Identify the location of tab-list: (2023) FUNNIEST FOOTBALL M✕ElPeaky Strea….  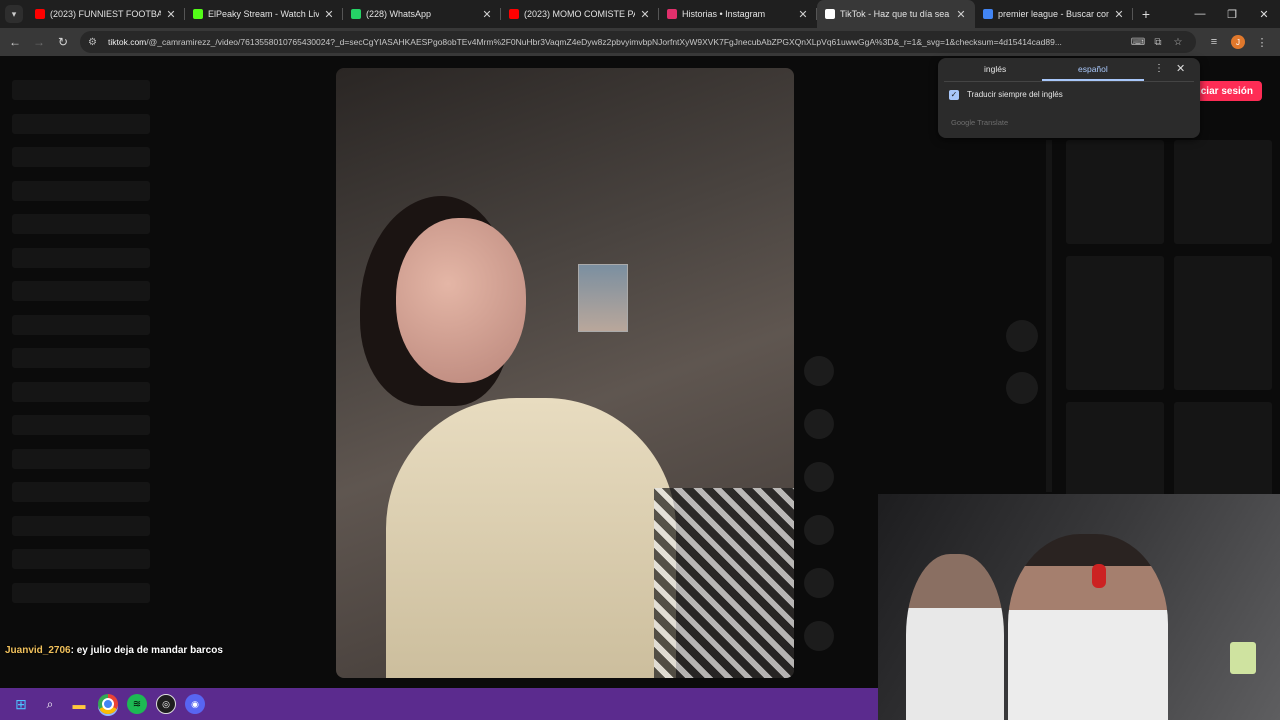
(580, 14).